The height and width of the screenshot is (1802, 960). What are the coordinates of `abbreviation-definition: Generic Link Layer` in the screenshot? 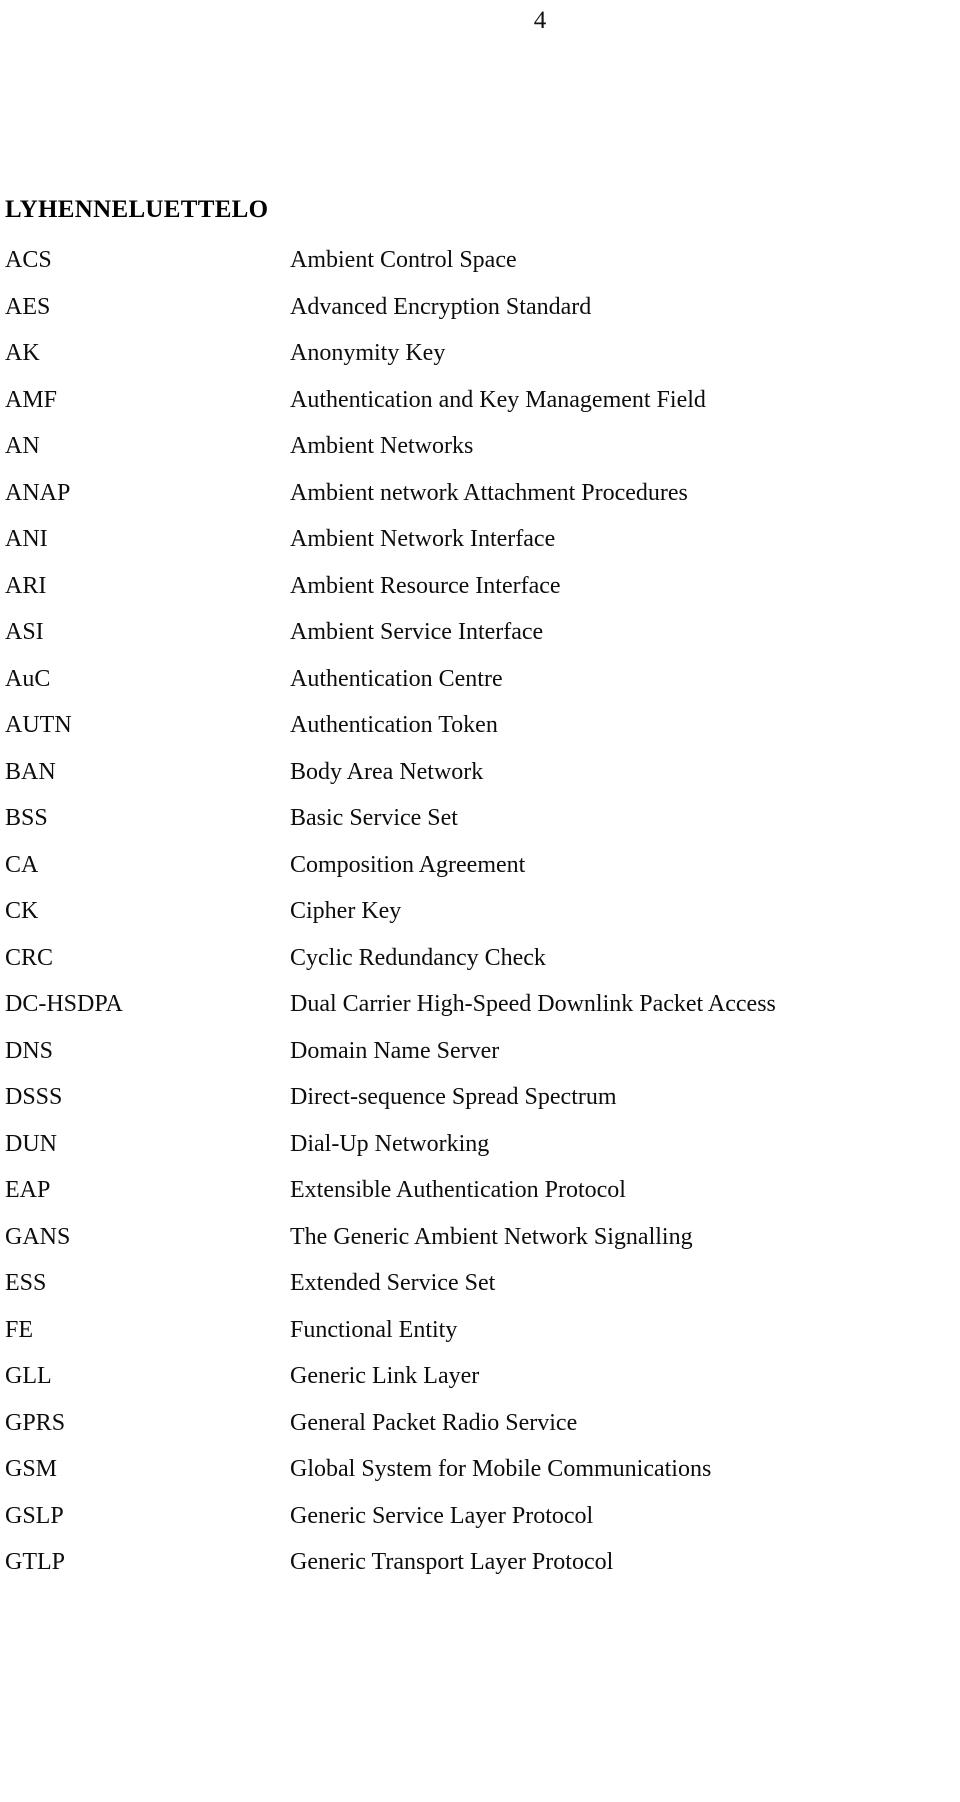 It's located at (385, 1376).